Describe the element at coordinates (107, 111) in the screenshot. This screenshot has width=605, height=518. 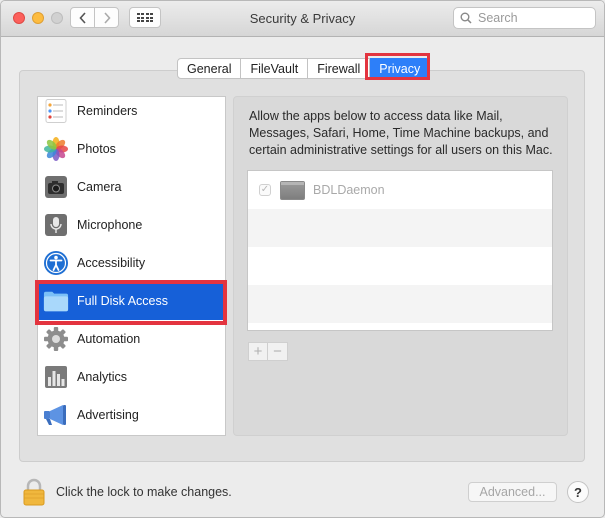
I see `sidebar-item-label: Reminders` at that location.